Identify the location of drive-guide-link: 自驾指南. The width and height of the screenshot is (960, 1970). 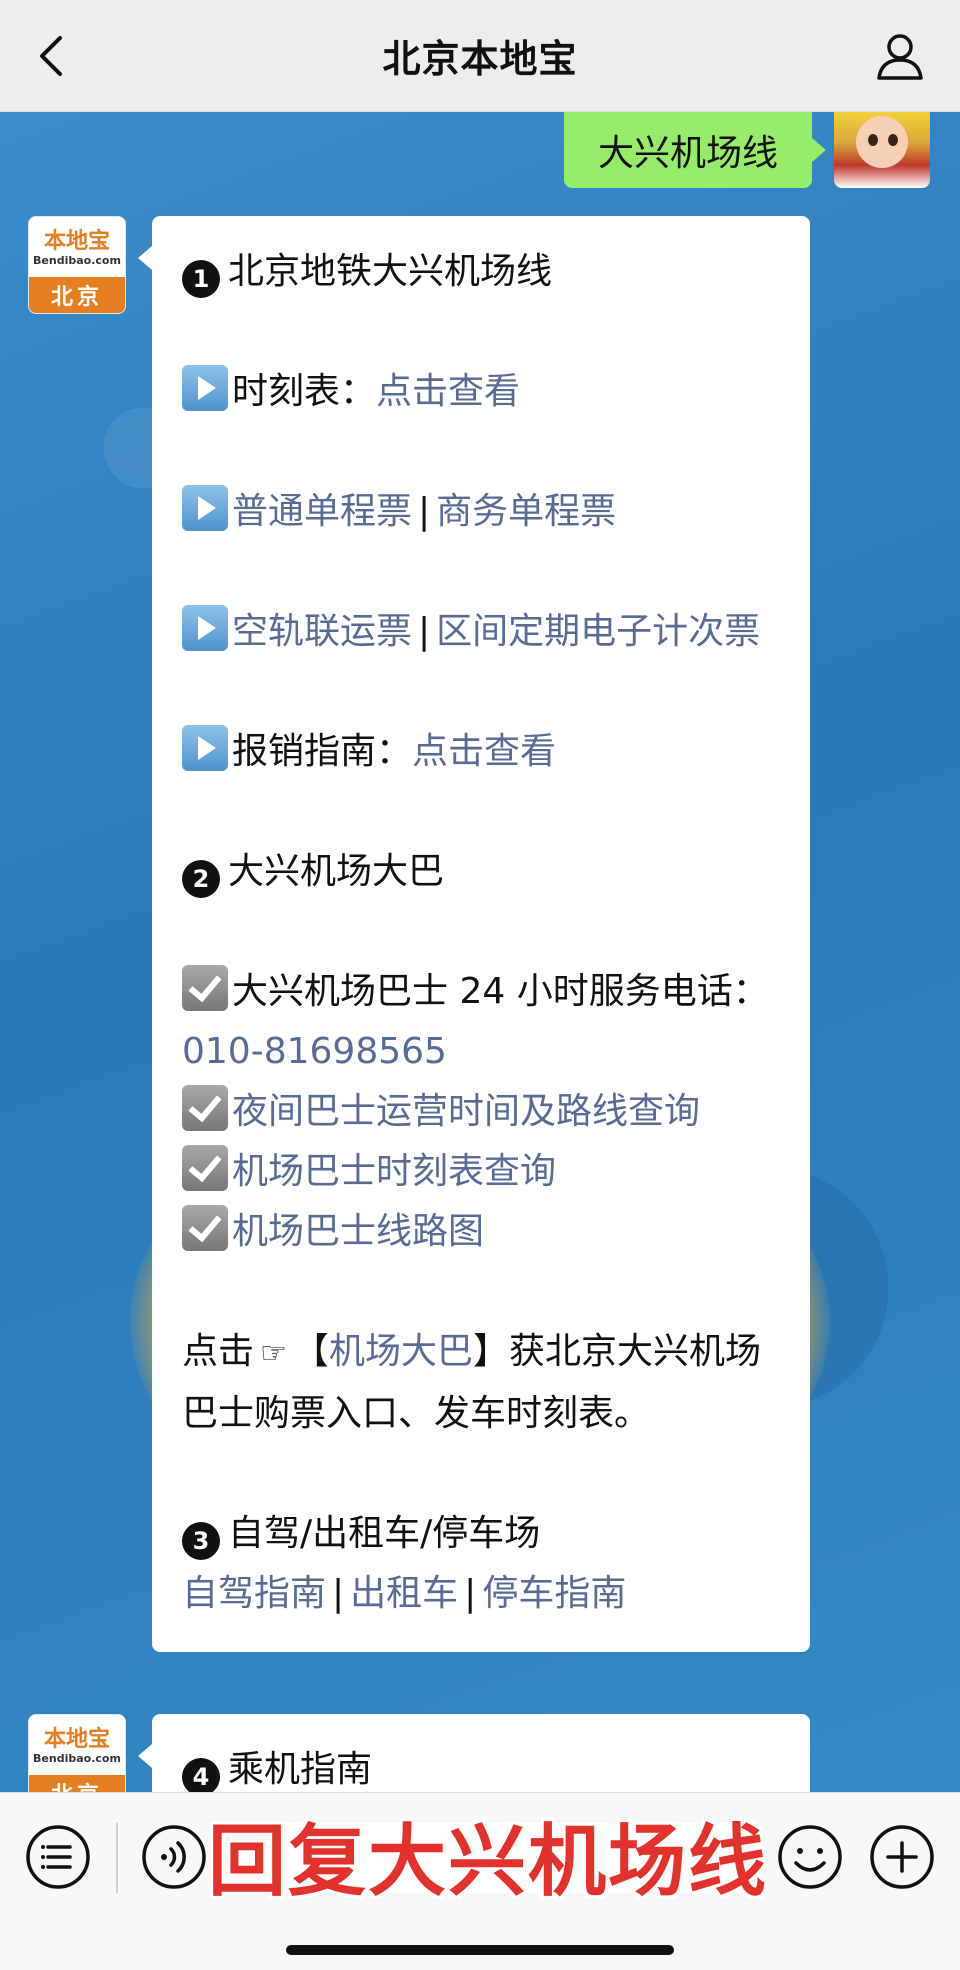
(254, 1593).